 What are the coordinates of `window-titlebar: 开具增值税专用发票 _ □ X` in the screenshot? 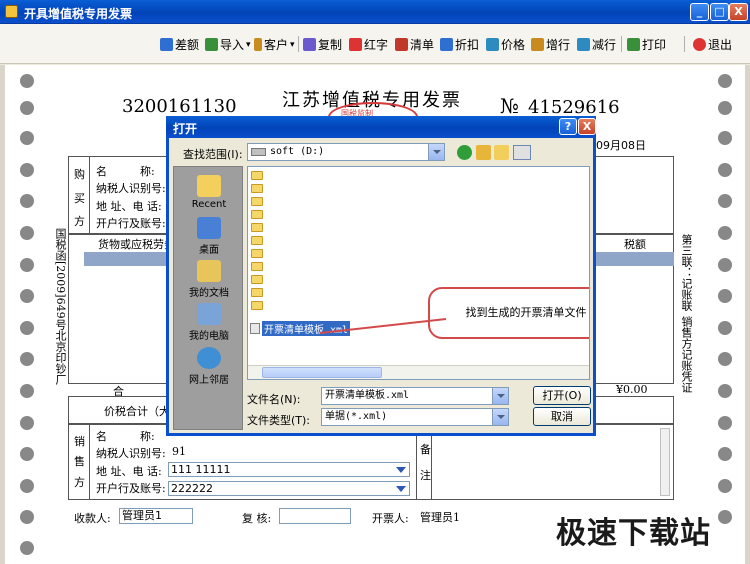 It's located at (375, 12).